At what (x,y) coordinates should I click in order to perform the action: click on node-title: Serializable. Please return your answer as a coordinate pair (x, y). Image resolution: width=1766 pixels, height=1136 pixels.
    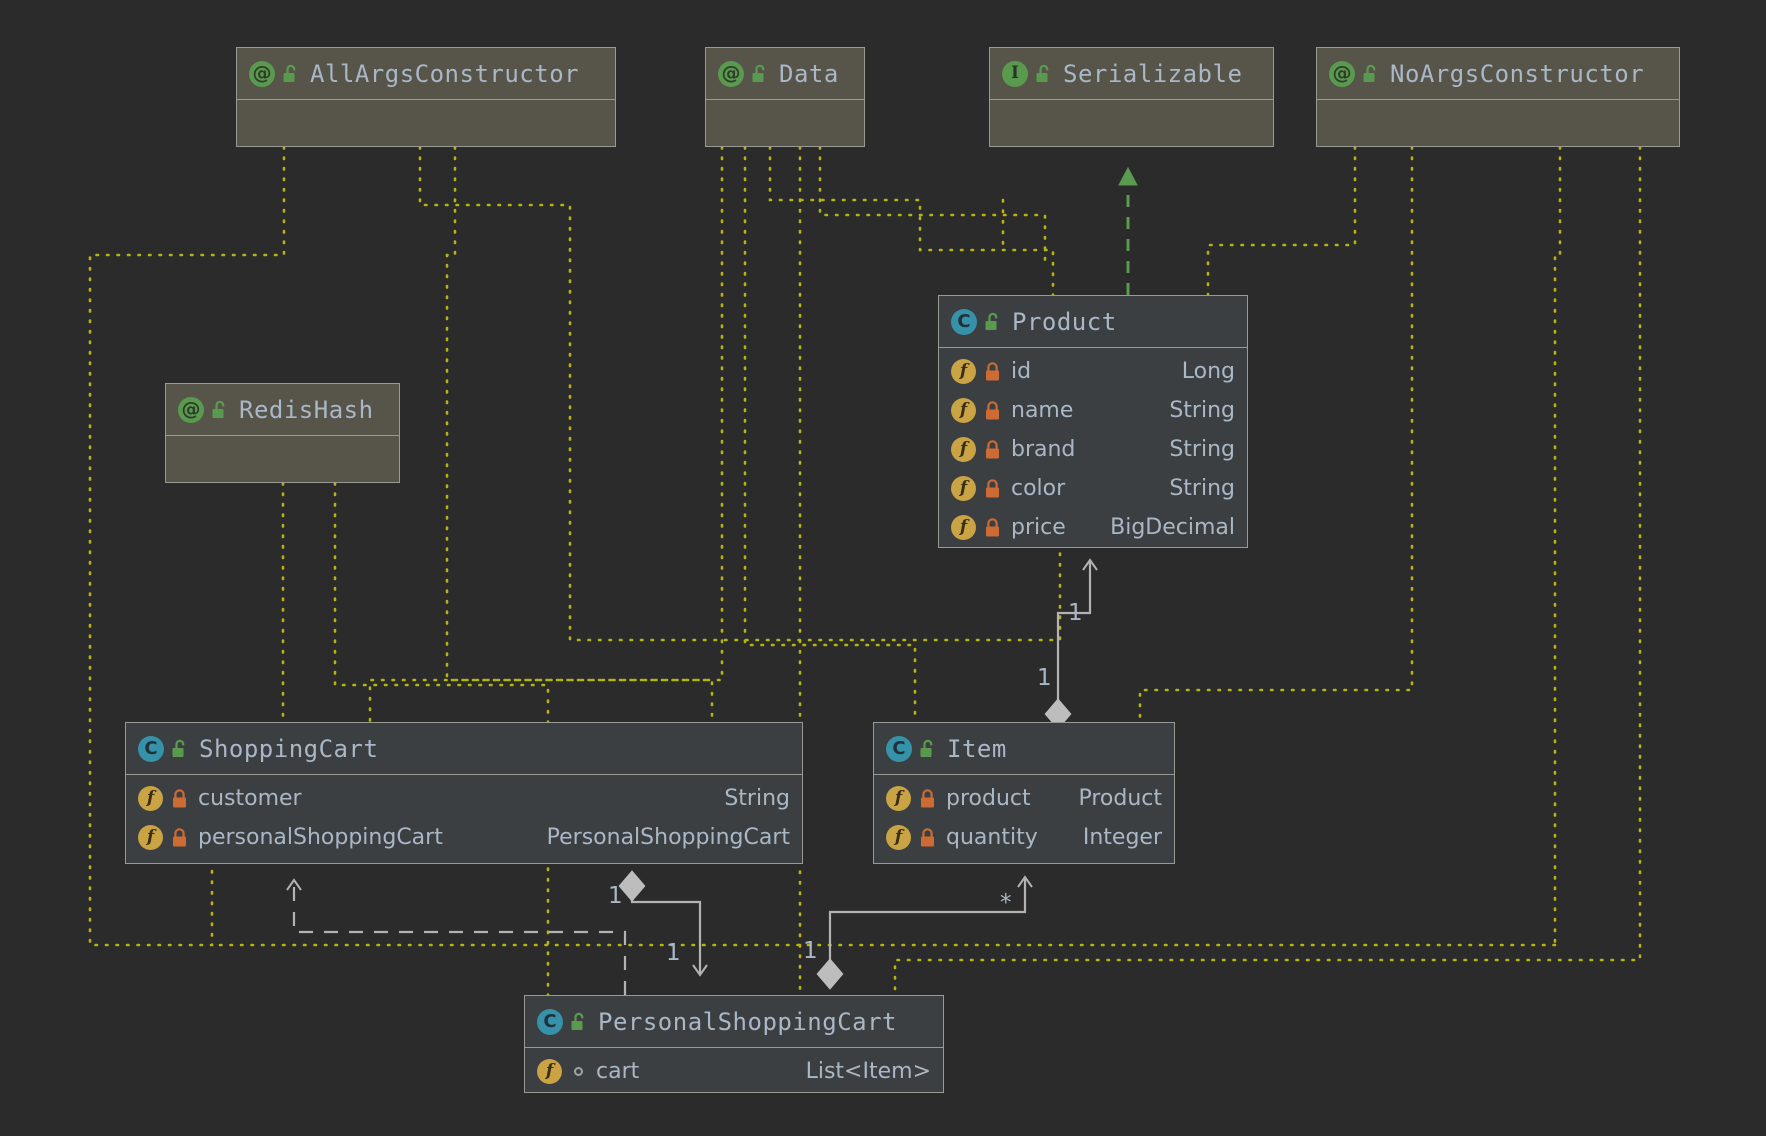
    Looking at the image, I should click on (1153, 73).